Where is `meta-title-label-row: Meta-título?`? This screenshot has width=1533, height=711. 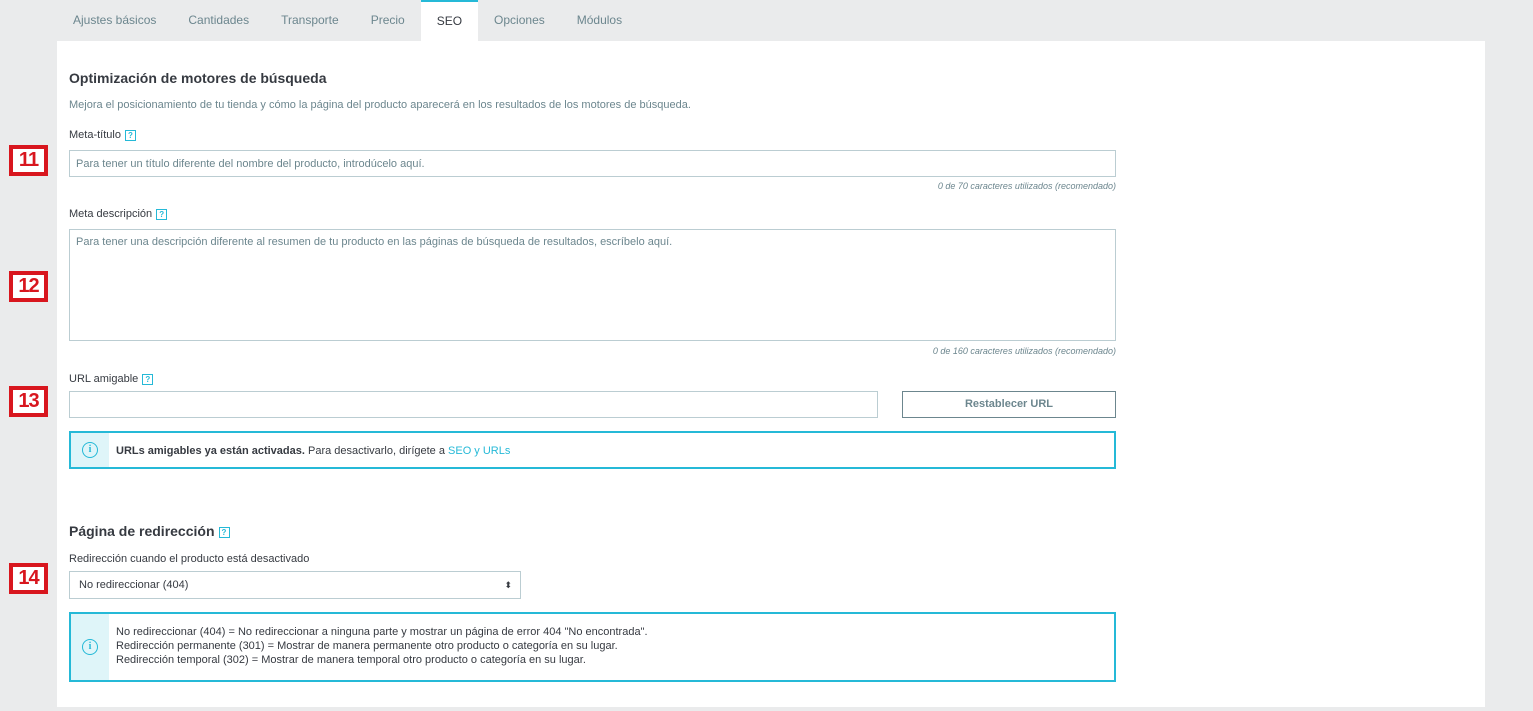
meta-title-label-row: Meta-título? is located at coordinates (102, 135).